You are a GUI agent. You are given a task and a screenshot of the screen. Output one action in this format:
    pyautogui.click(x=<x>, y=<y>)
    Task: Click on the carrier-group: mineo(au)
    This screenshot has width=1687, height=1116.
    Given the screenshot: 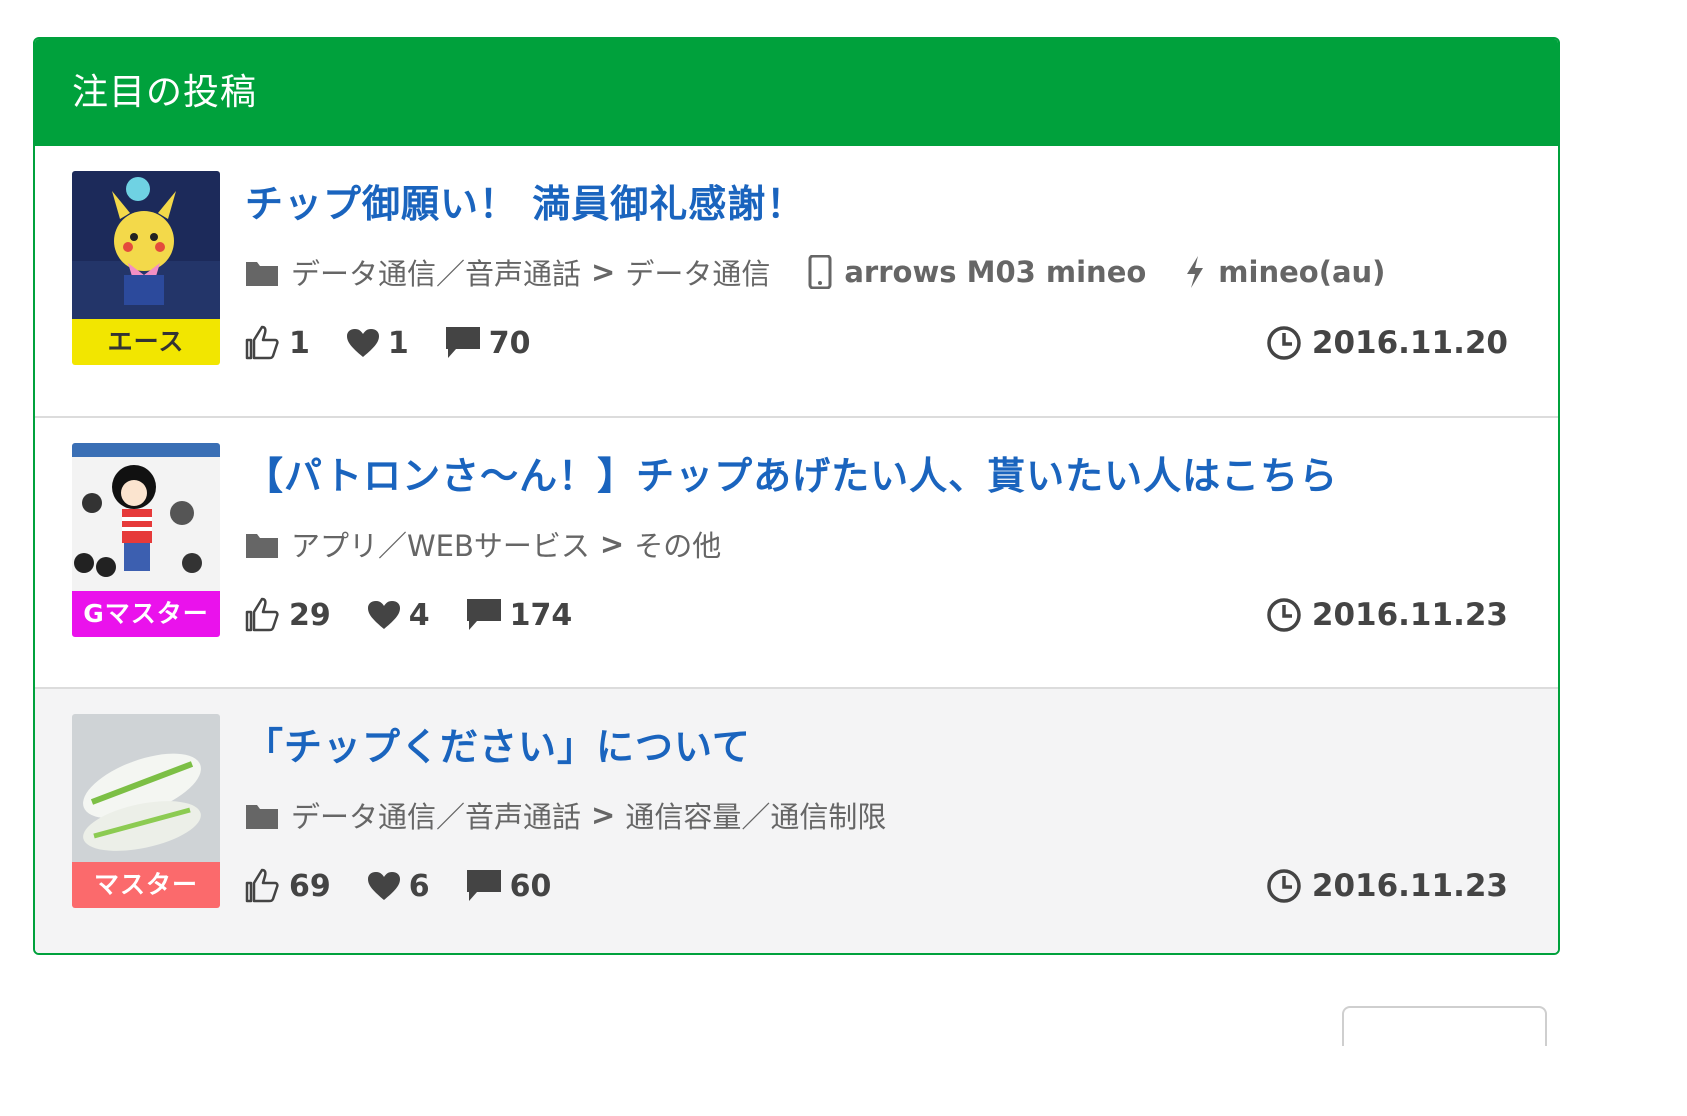 What is the action you would take?
    pyautogui.click(x=1284, y=272)
    